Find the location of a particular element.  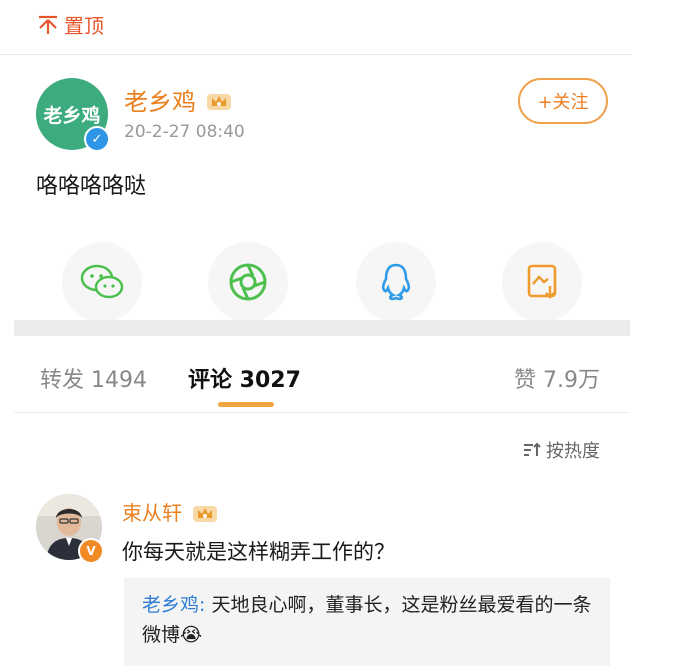

wechat-icon is located at coordinates (102, 281).